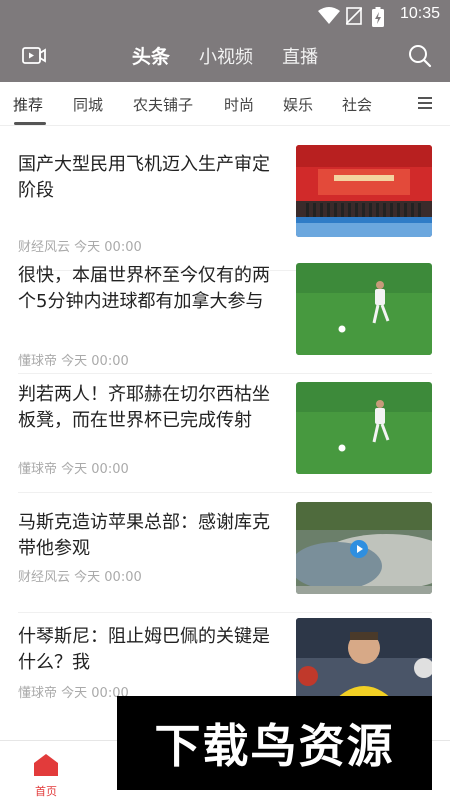  What do you see at coordinates (298, 104) in the screenshot?
I see `category-entertainment: 娱乐` at bounding box center [298, 104].